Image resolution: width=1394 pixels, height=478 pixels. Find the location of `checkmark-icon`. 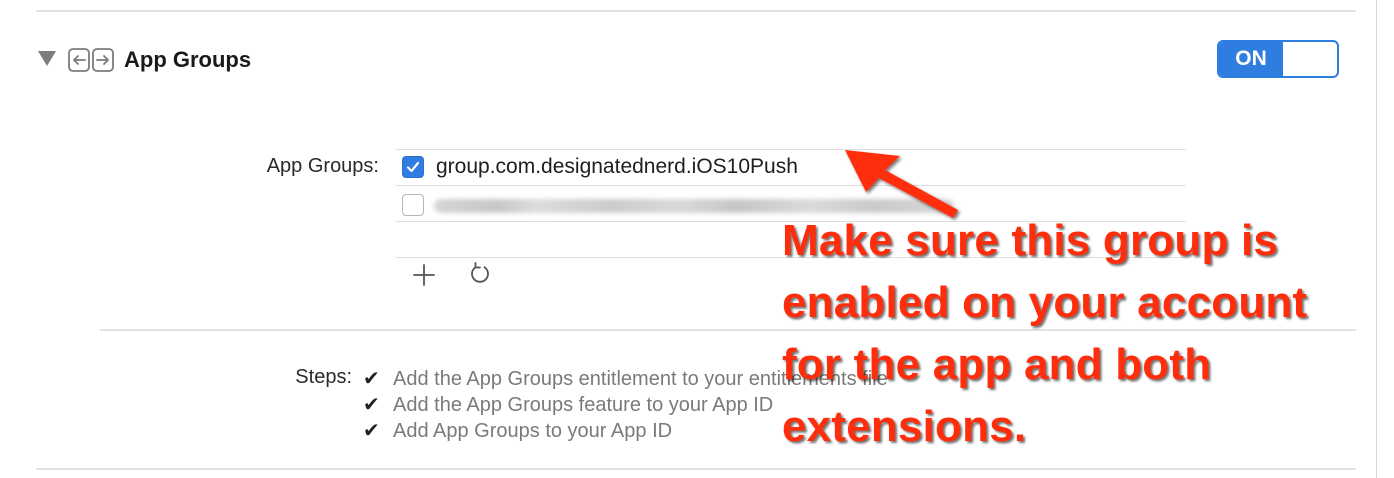

checkmark-icon is located at coordinates (413, 167).